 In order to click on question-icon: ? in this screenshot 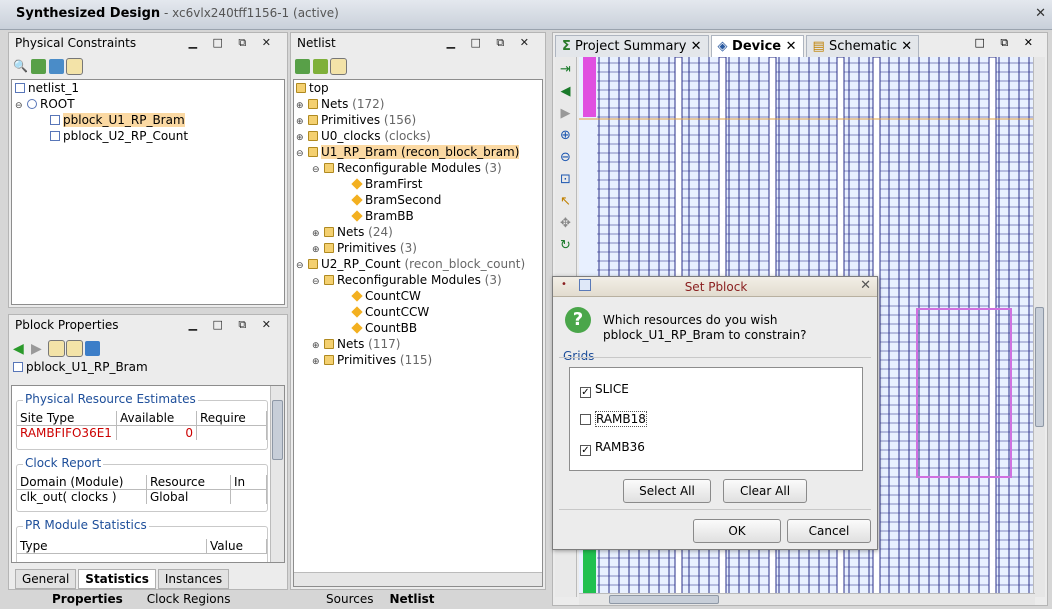, I will do `click(578, 320)`.